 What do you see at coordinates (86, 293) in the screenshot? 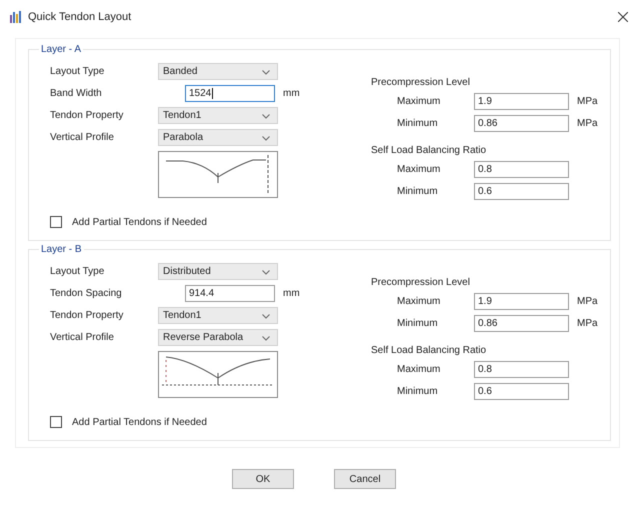
I see `field-label: Tendon Spacing` at bounding box center [86, 293].